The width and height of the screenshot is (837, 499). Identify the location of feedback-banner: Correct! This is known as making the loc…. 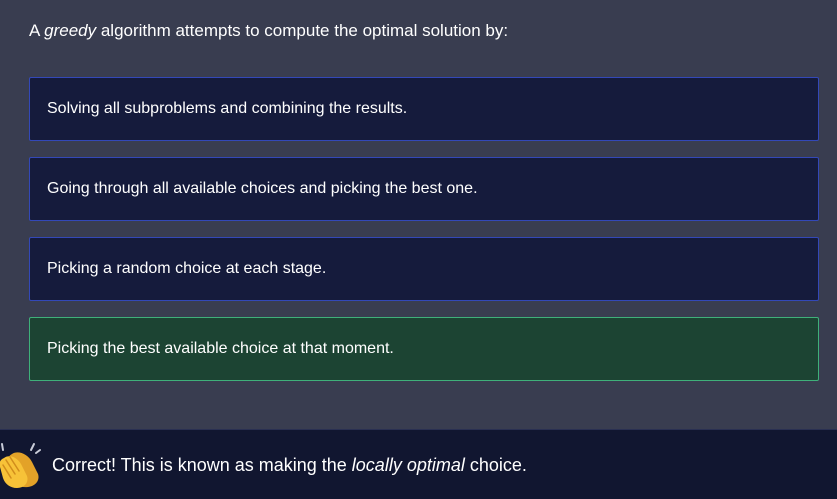
(418, 464).